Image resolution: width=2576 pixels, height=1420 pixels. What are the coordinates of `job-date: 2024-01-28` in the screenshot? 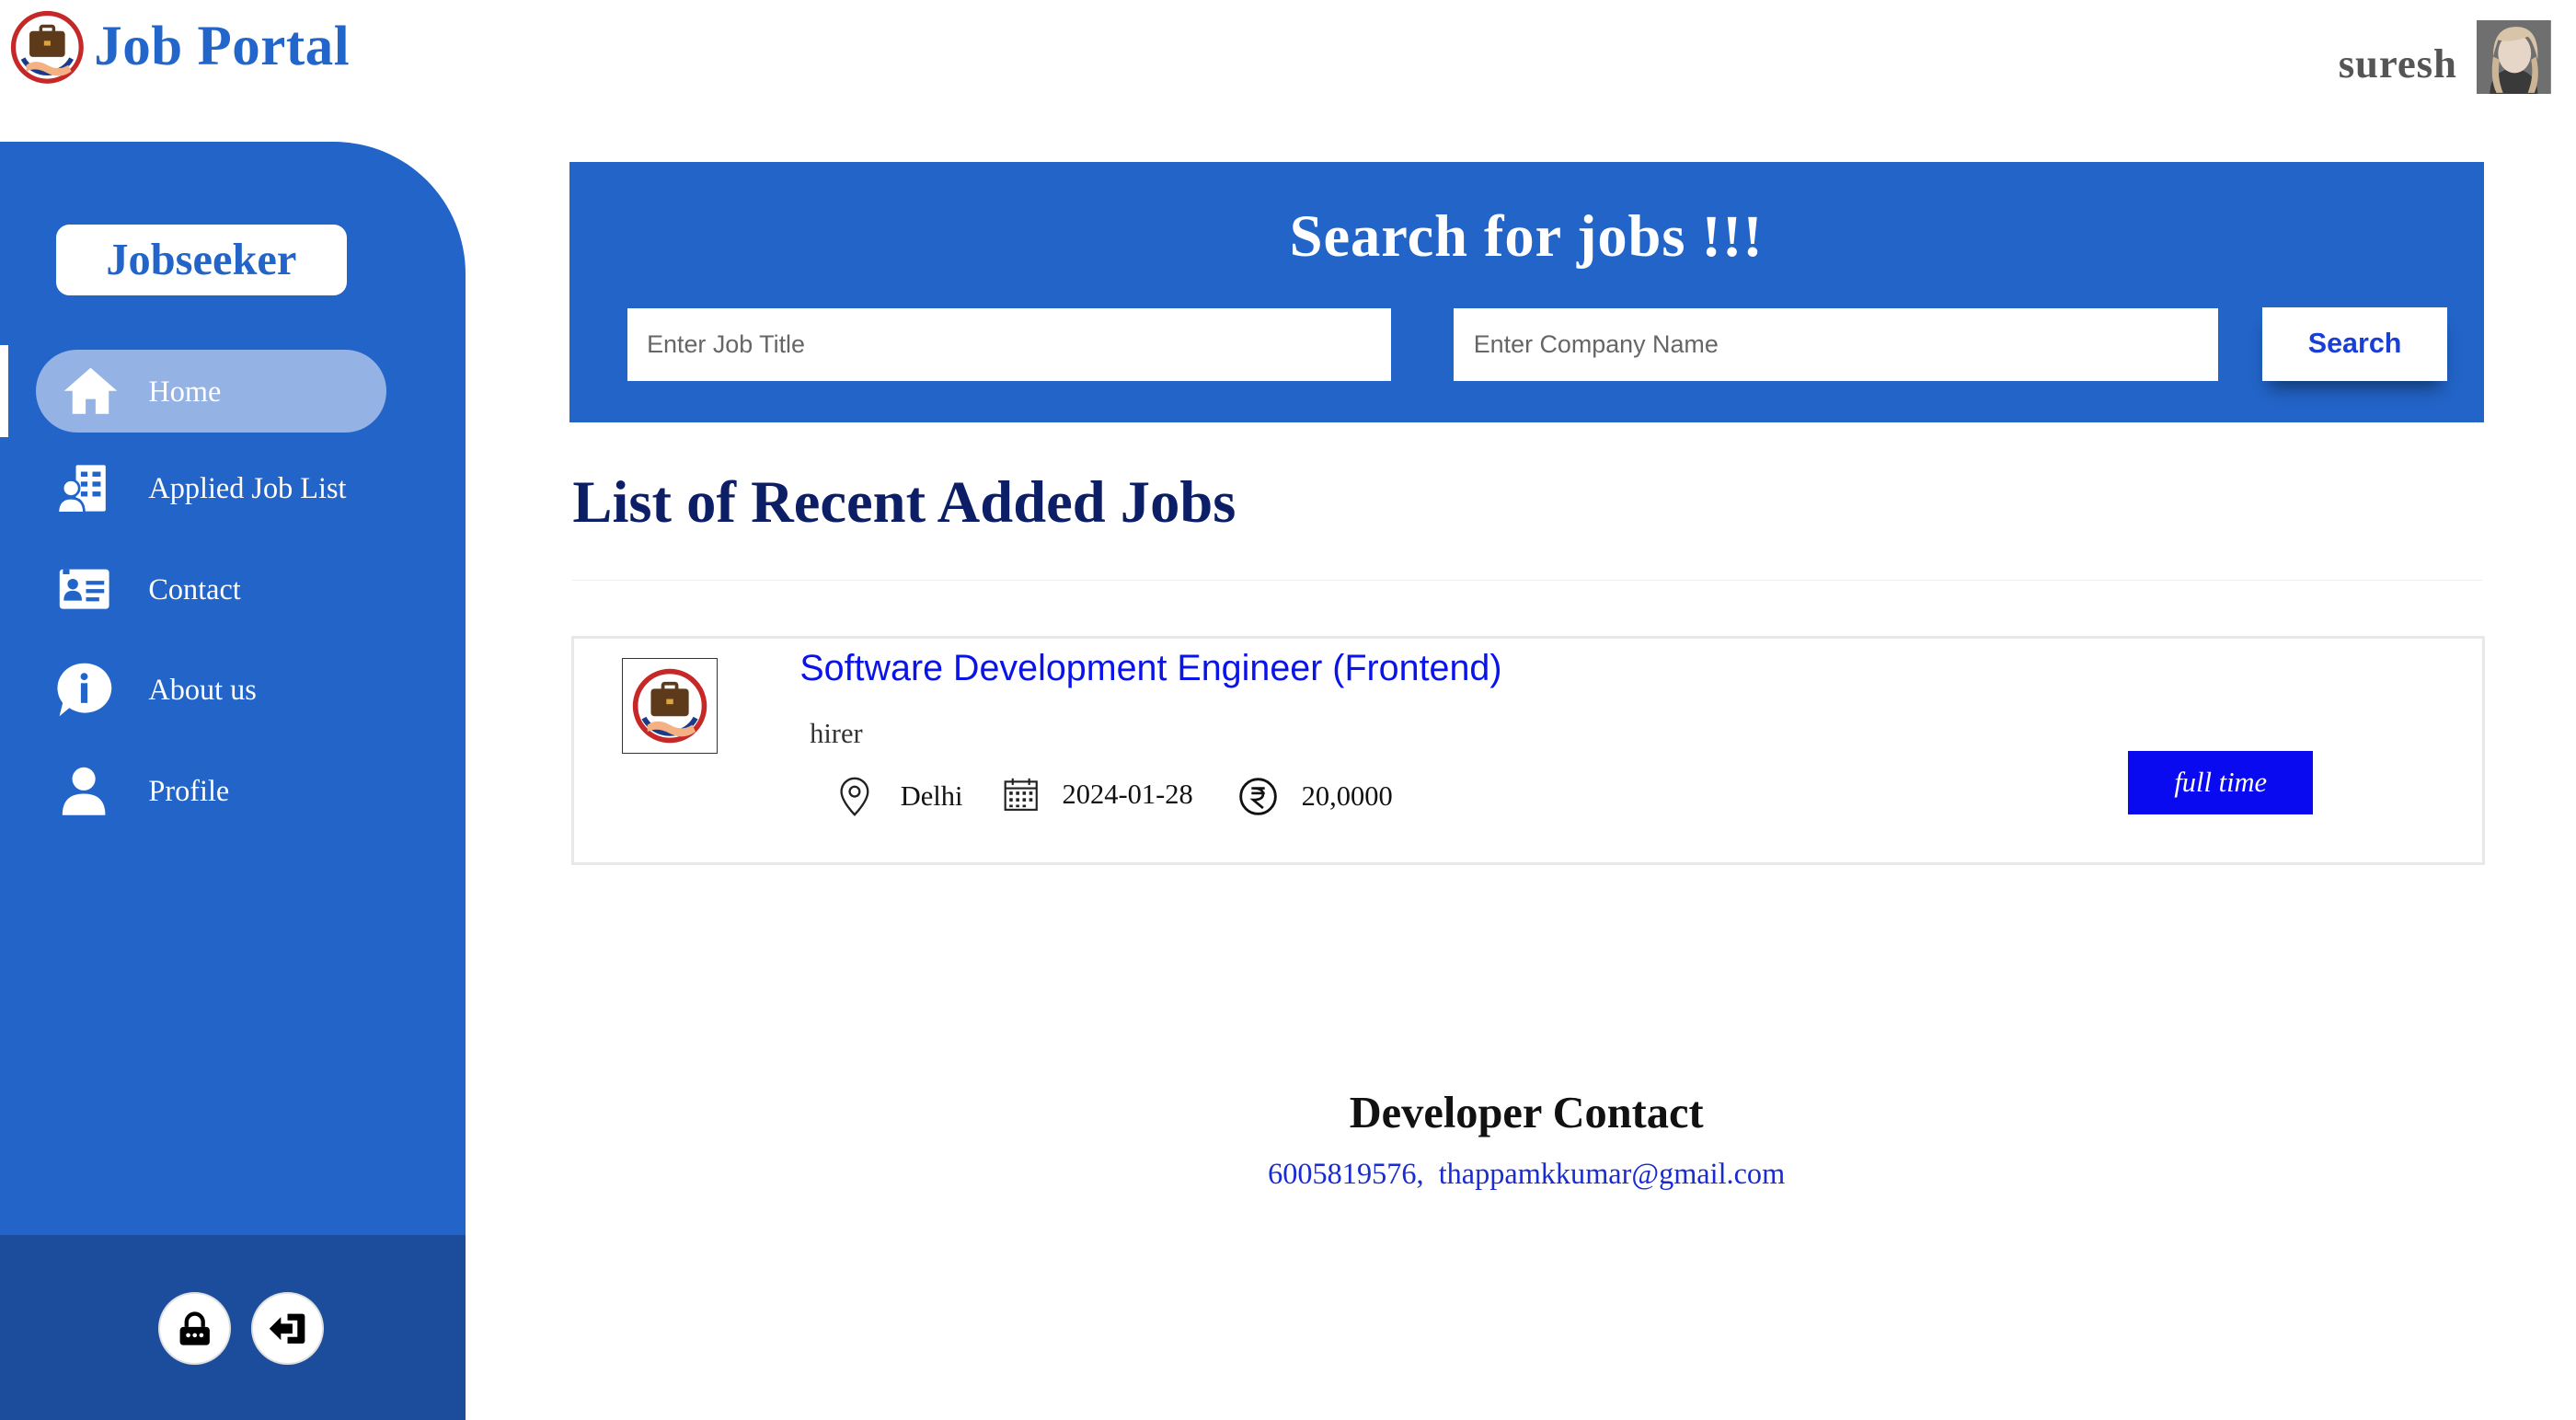 It's located at (1098, 795).